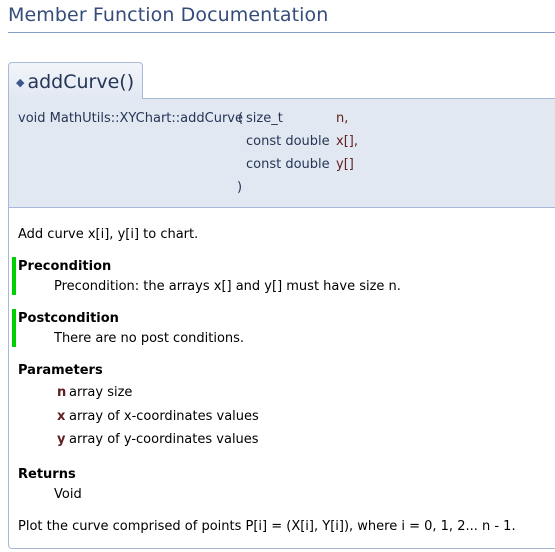 The height and width of the screenshot is (552, 555). I want to click on parameter-name: y, so click(61, 439).